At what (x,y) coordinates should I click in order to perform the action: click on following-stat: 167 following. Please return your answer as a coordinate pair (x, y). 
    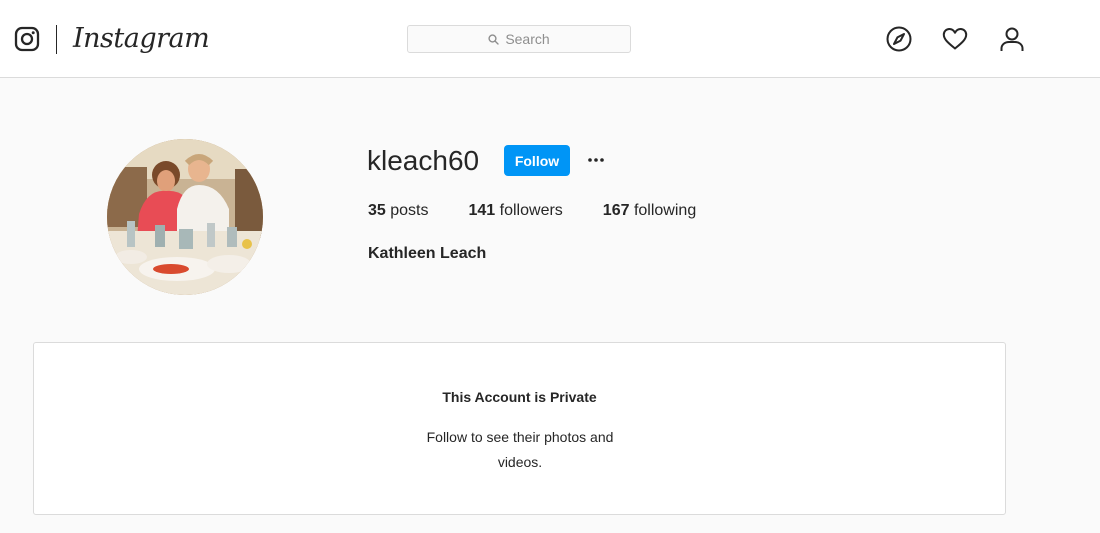
    Looking at the image, I should click on (649, 211).